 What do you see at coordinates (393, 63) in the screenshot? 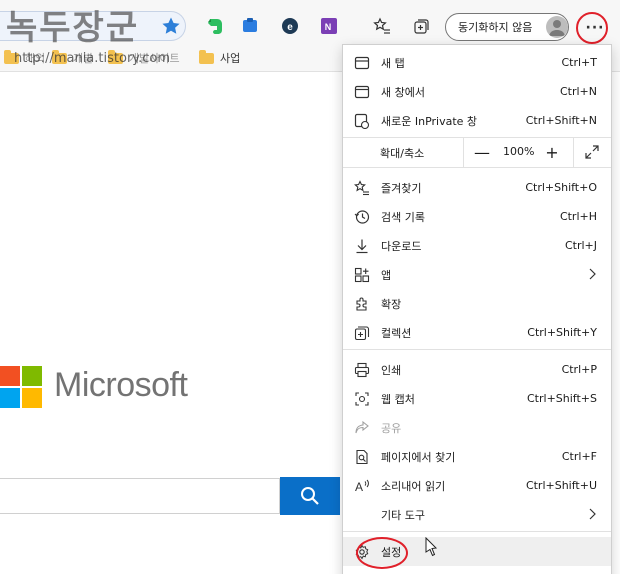
I see `menu-item-label: 새 탭` at bounding box center [393, 63].